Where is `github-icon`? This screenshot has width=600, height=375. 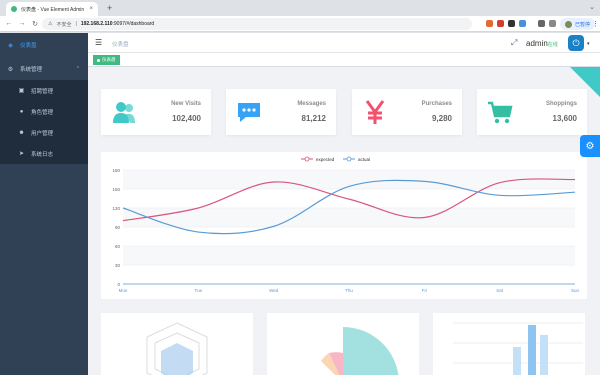
github-icon is located at coordinates (511, 23).